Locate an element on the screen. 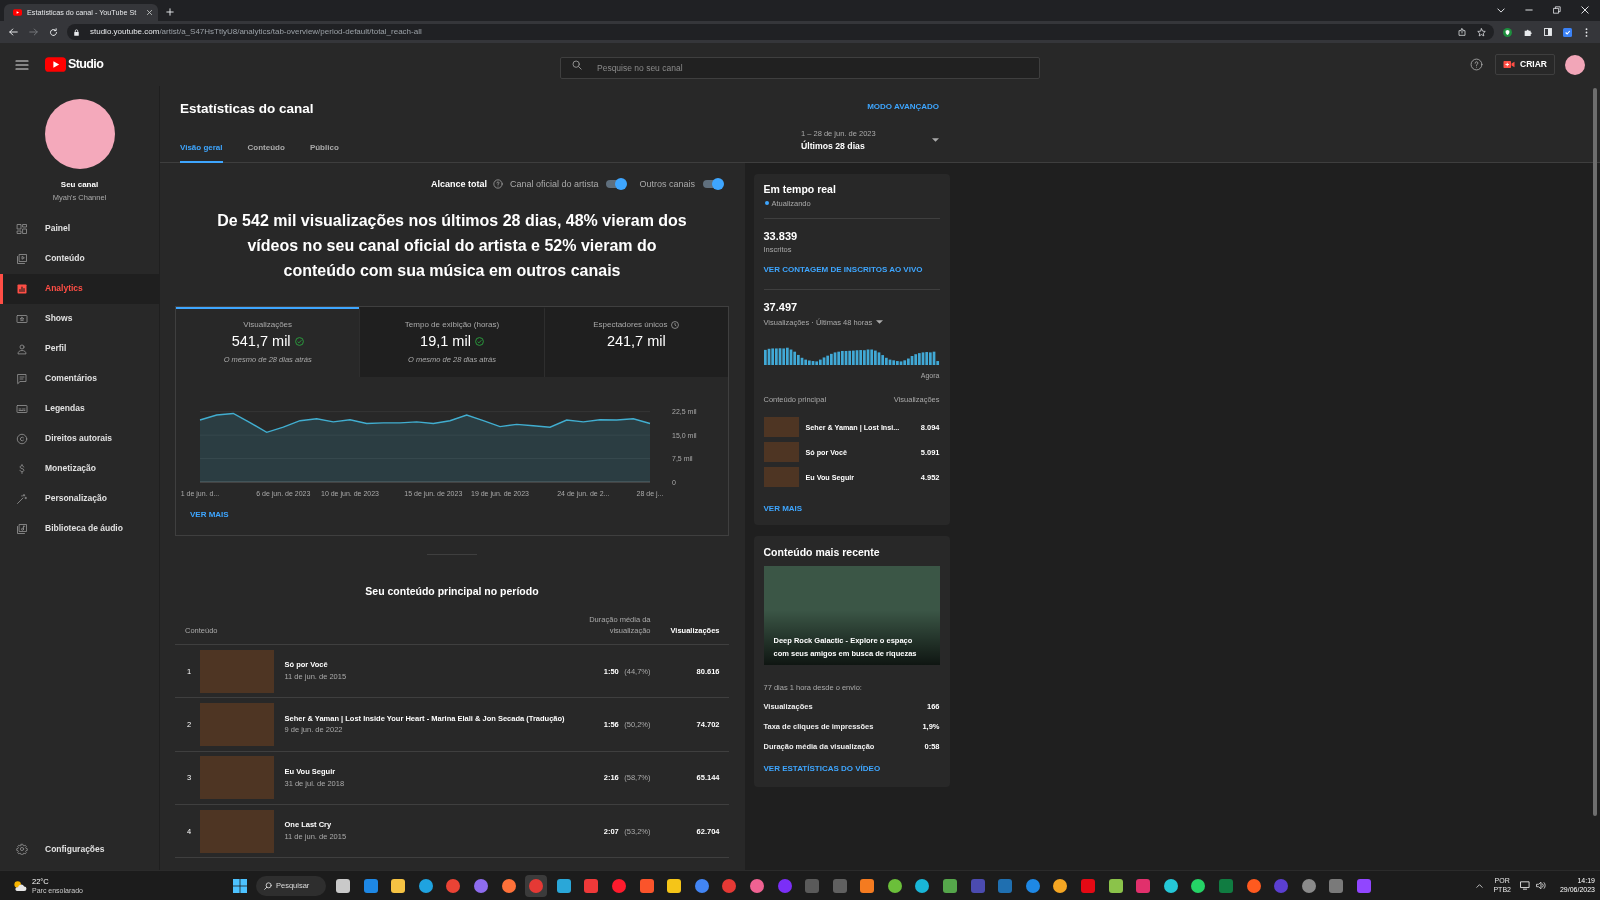 The image size is (1600, 900). plus-icon is located at coordinates (170, 12).